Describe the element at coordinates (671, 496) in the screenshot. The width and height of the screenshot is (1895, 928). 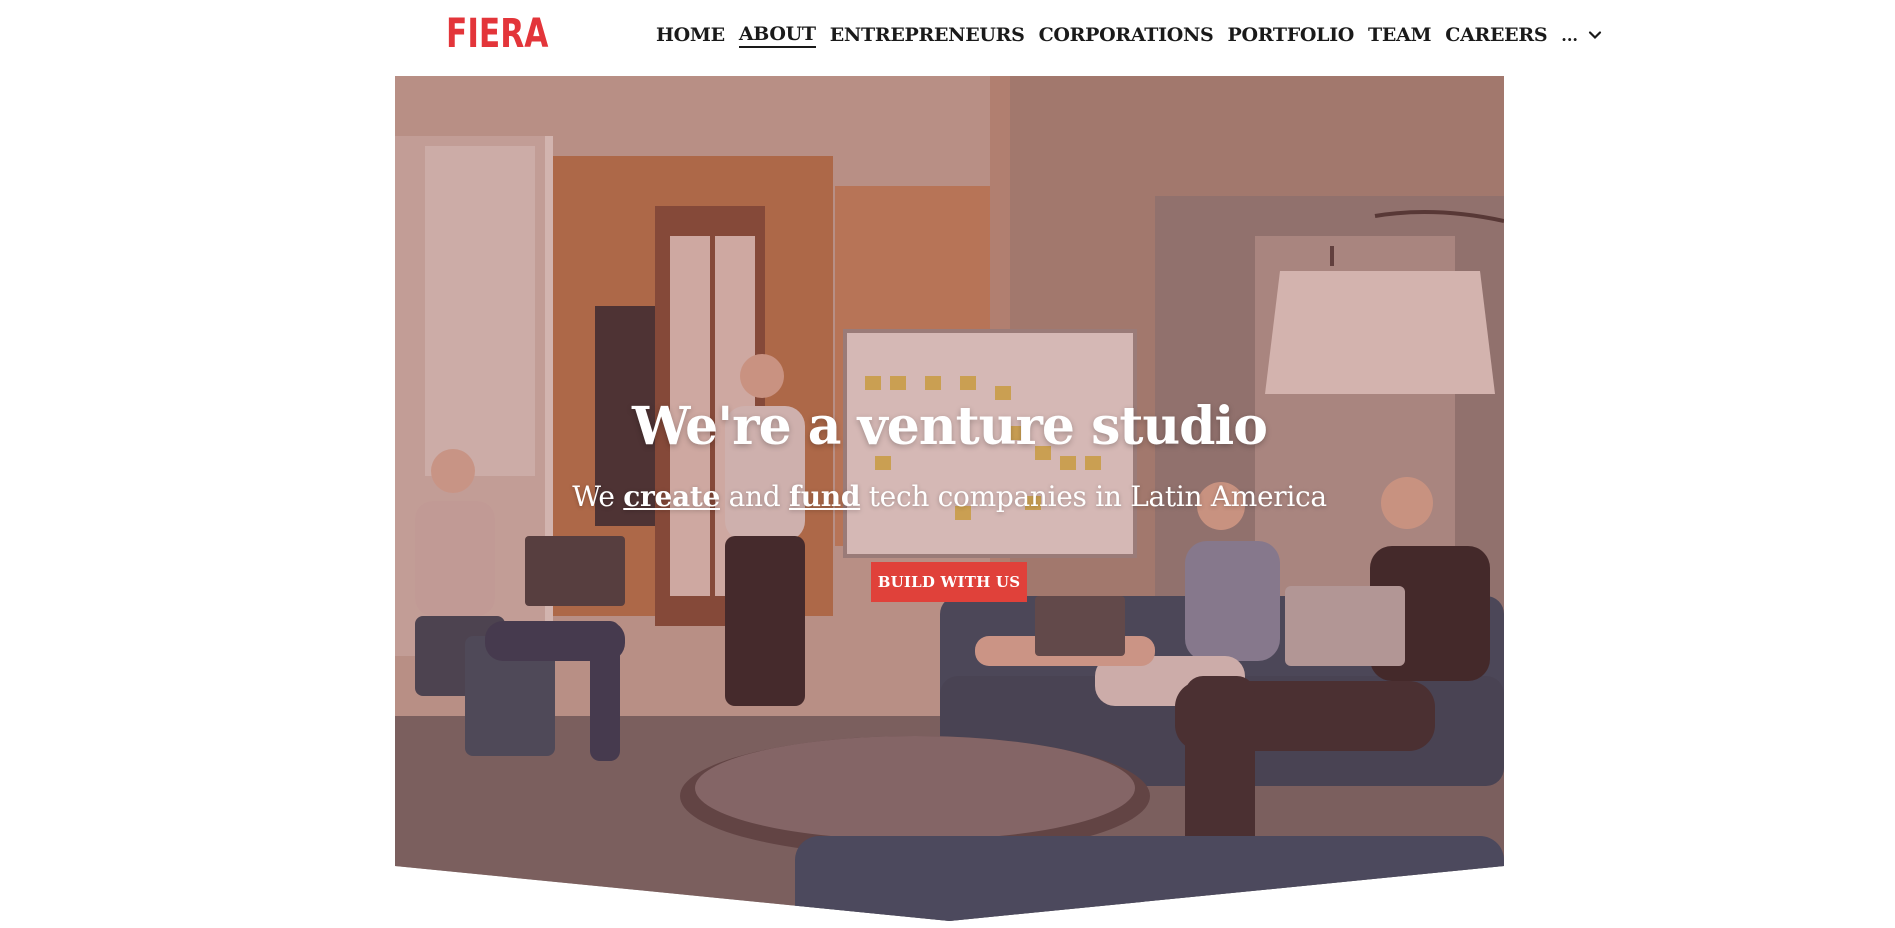
I see `create-link: create` at that location.